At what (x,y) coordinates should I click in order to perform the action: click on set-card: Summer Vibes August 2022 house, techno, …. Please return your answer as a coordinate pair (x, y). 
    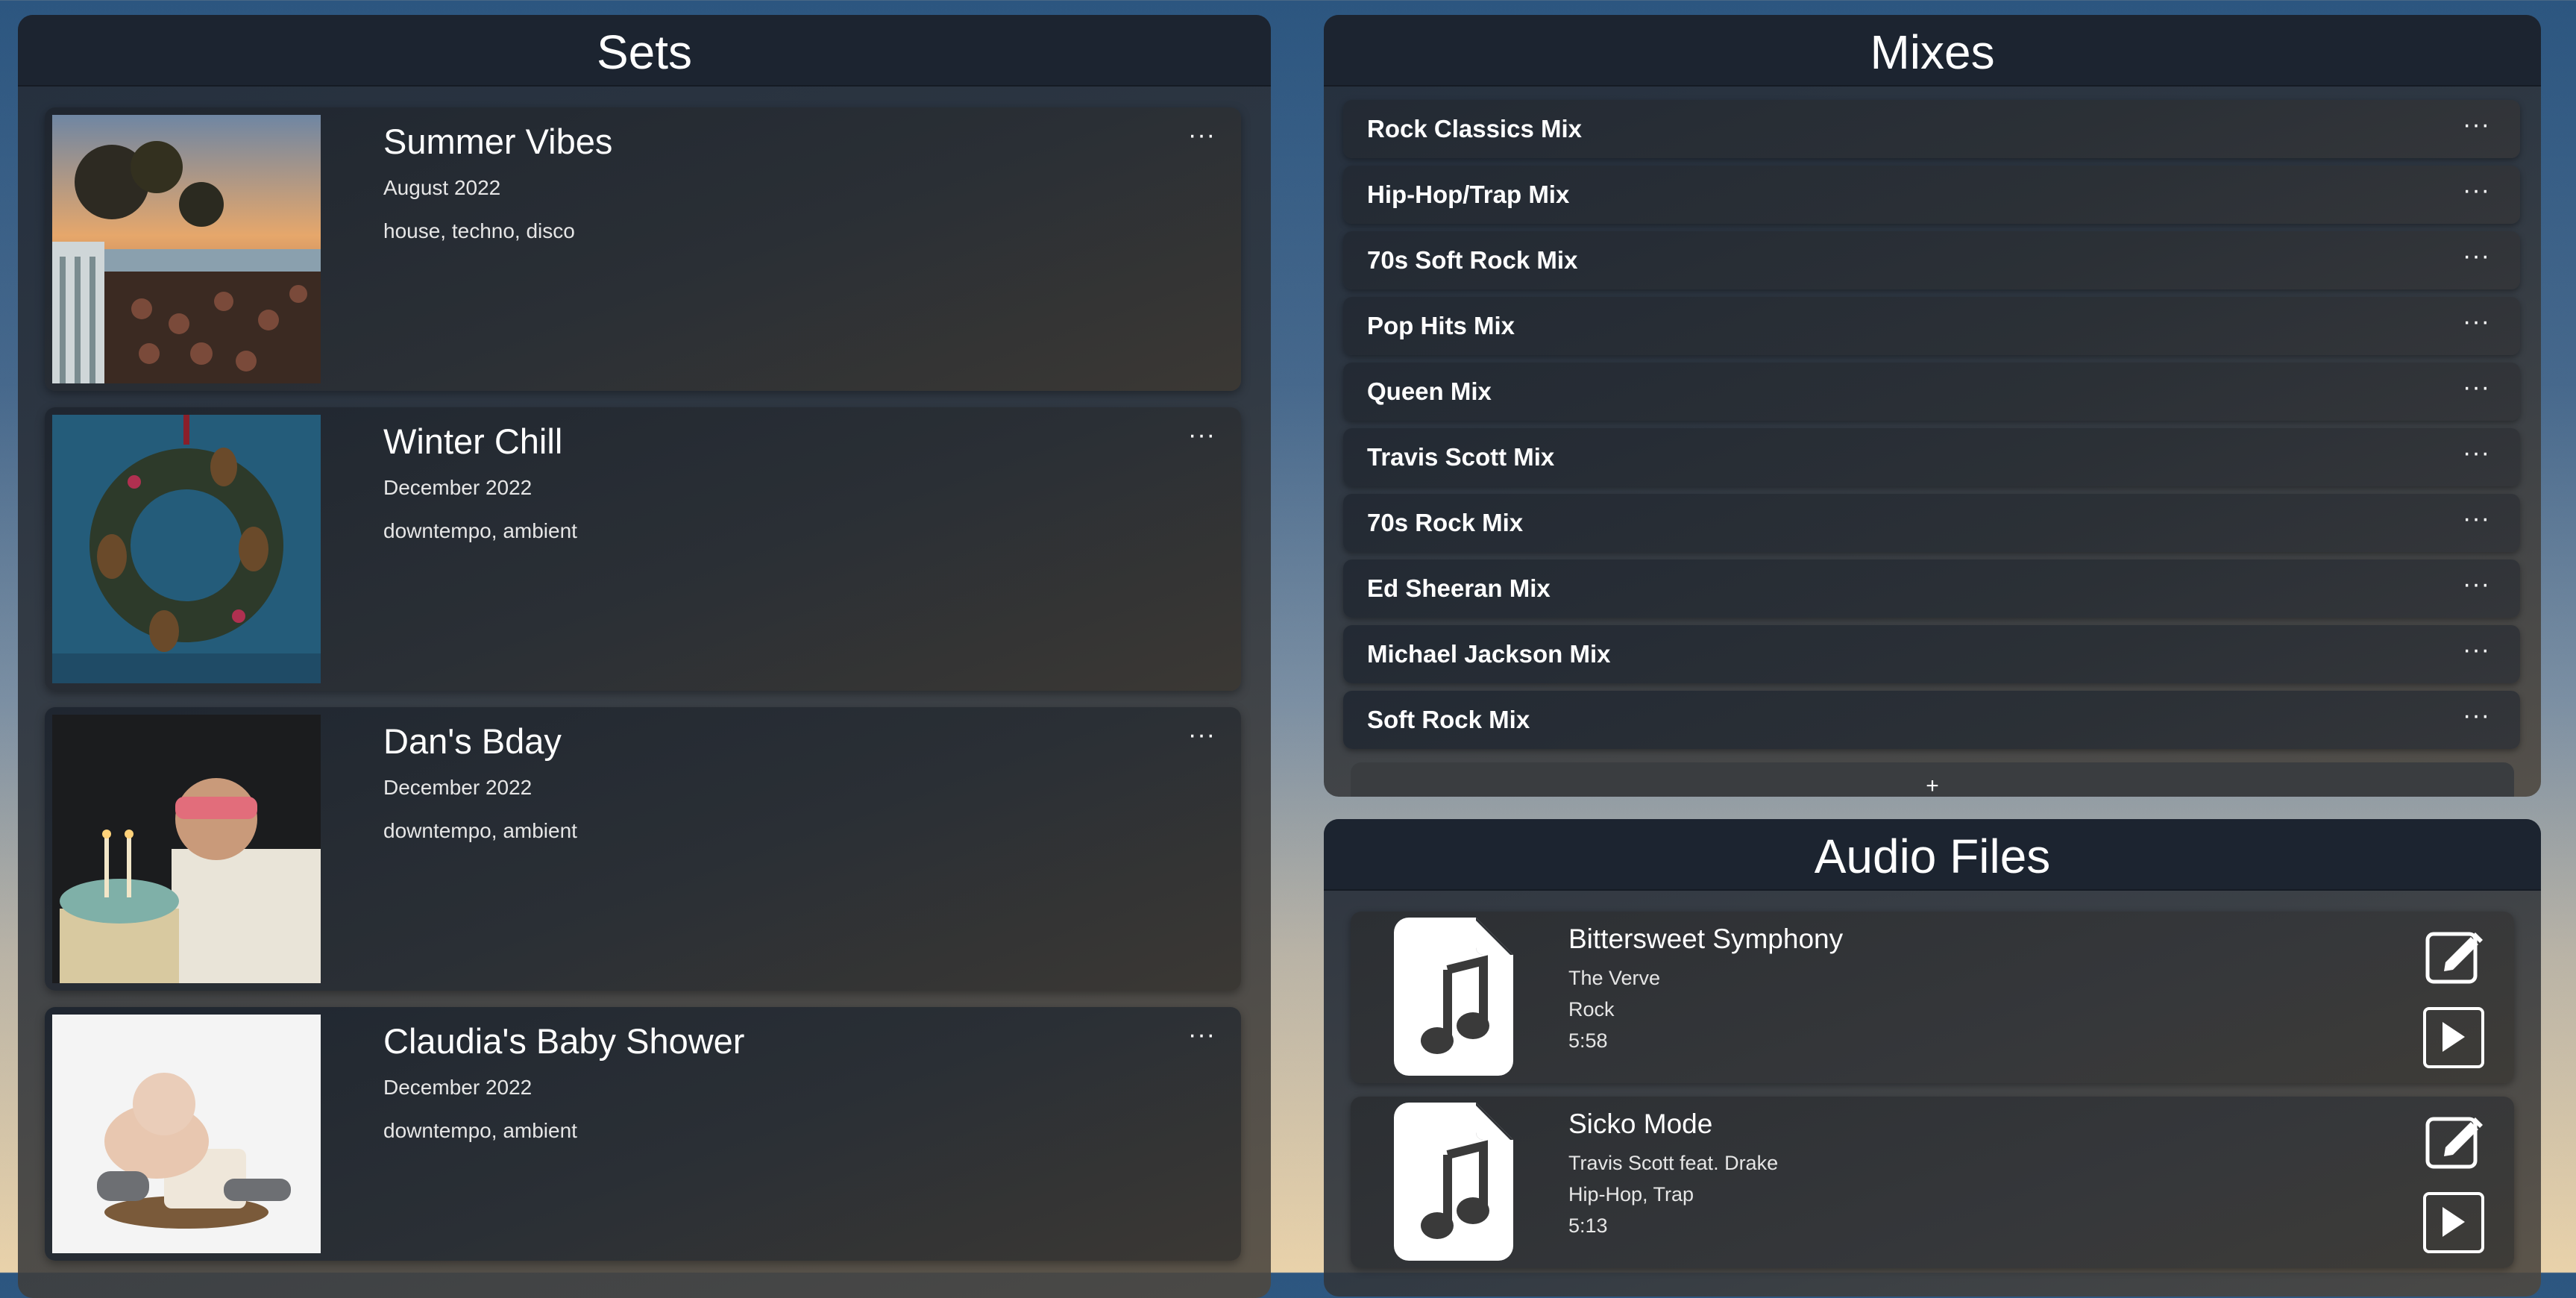
    Looking at the image, I should click on (643, 249).